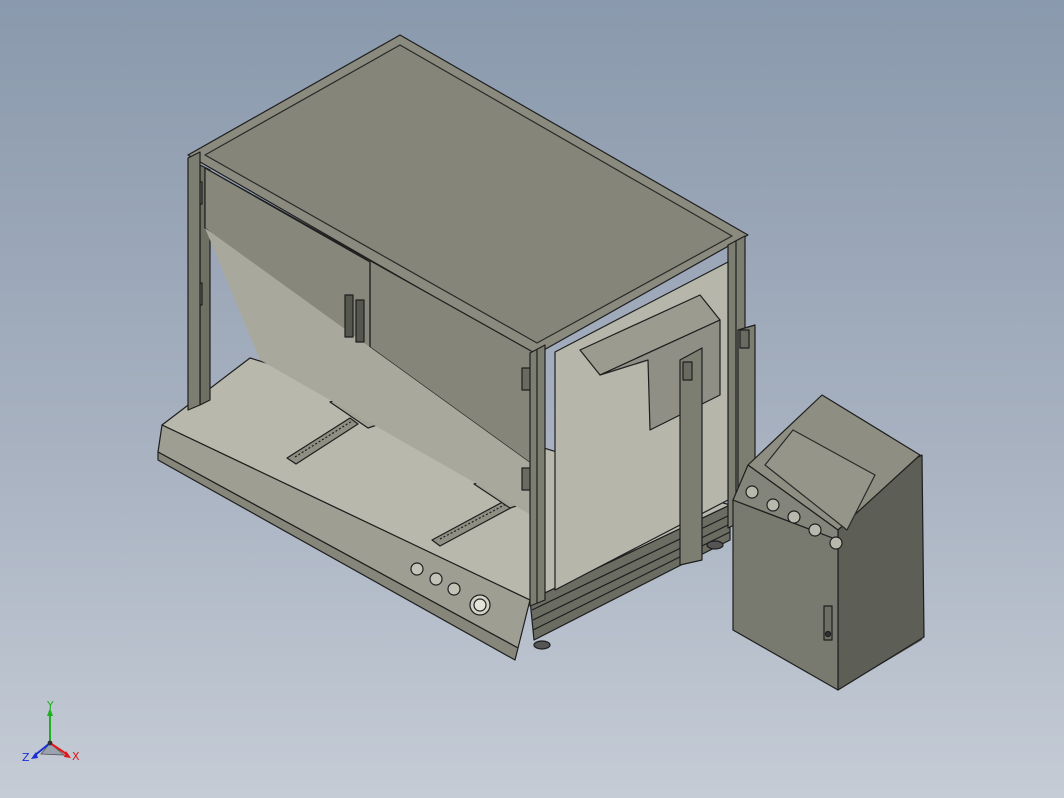 The height and width of the screenshot is (798, 1064). I want to click on triad-y-label: Y, so click(50, 706).